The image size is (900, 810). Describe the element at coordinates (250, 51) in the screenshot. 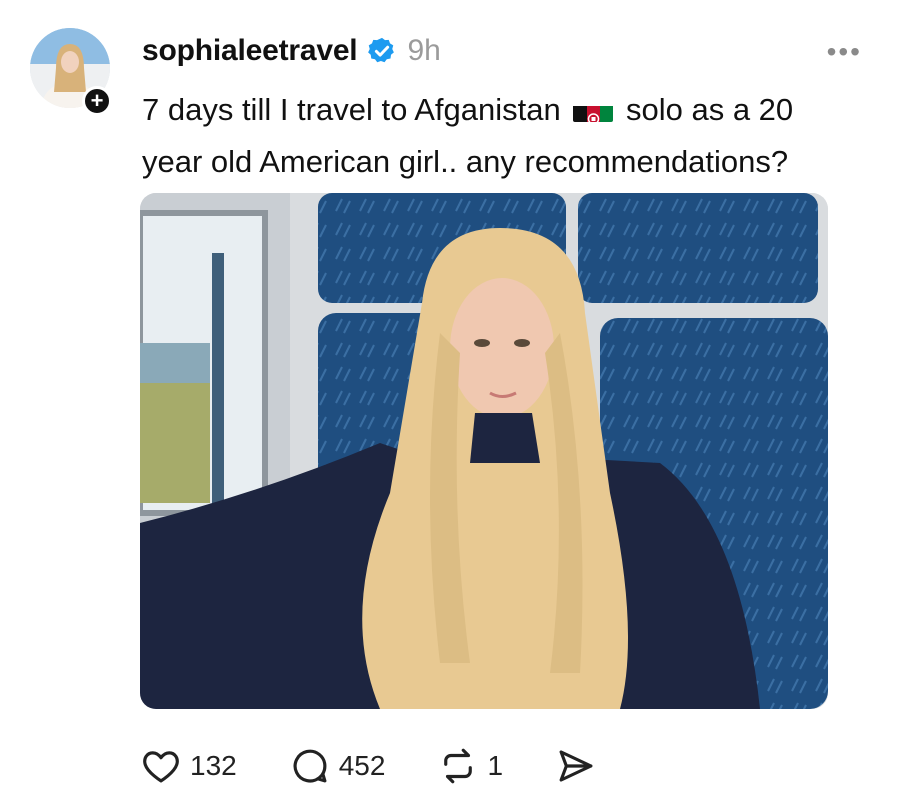

I see `username: sophialeetravel` at that location.